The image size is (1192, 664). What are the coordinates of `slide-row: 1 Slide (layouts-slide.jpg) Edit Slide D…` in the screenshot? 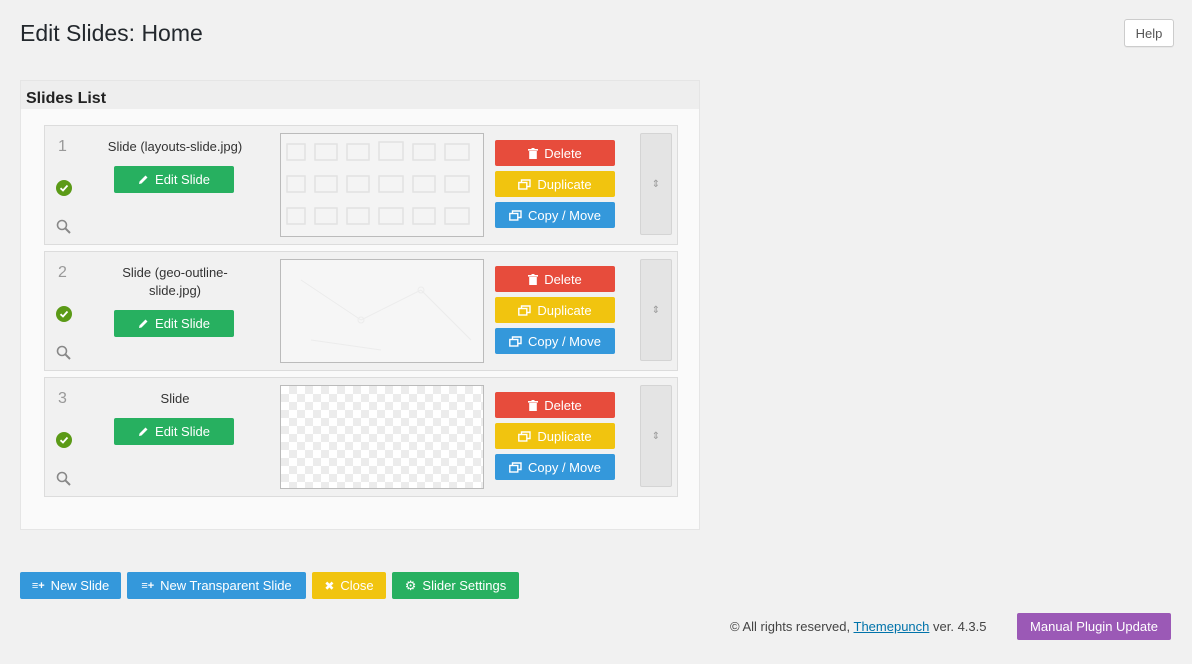 It's located at (361, 185).